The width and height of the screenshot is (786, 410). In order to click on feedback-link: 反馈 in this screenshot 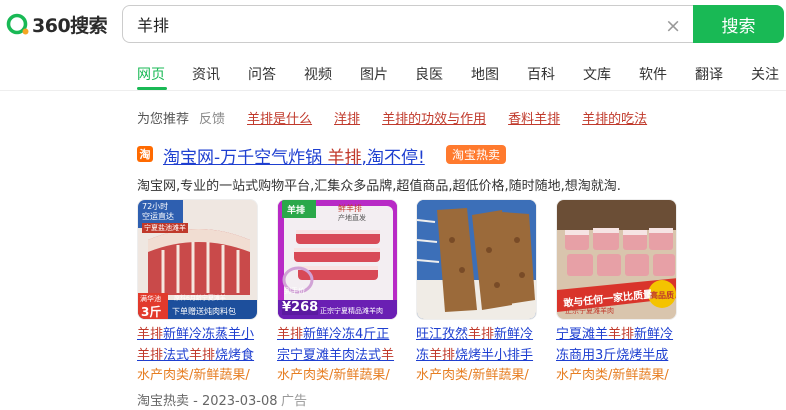, I will do `click(212, 117)`.